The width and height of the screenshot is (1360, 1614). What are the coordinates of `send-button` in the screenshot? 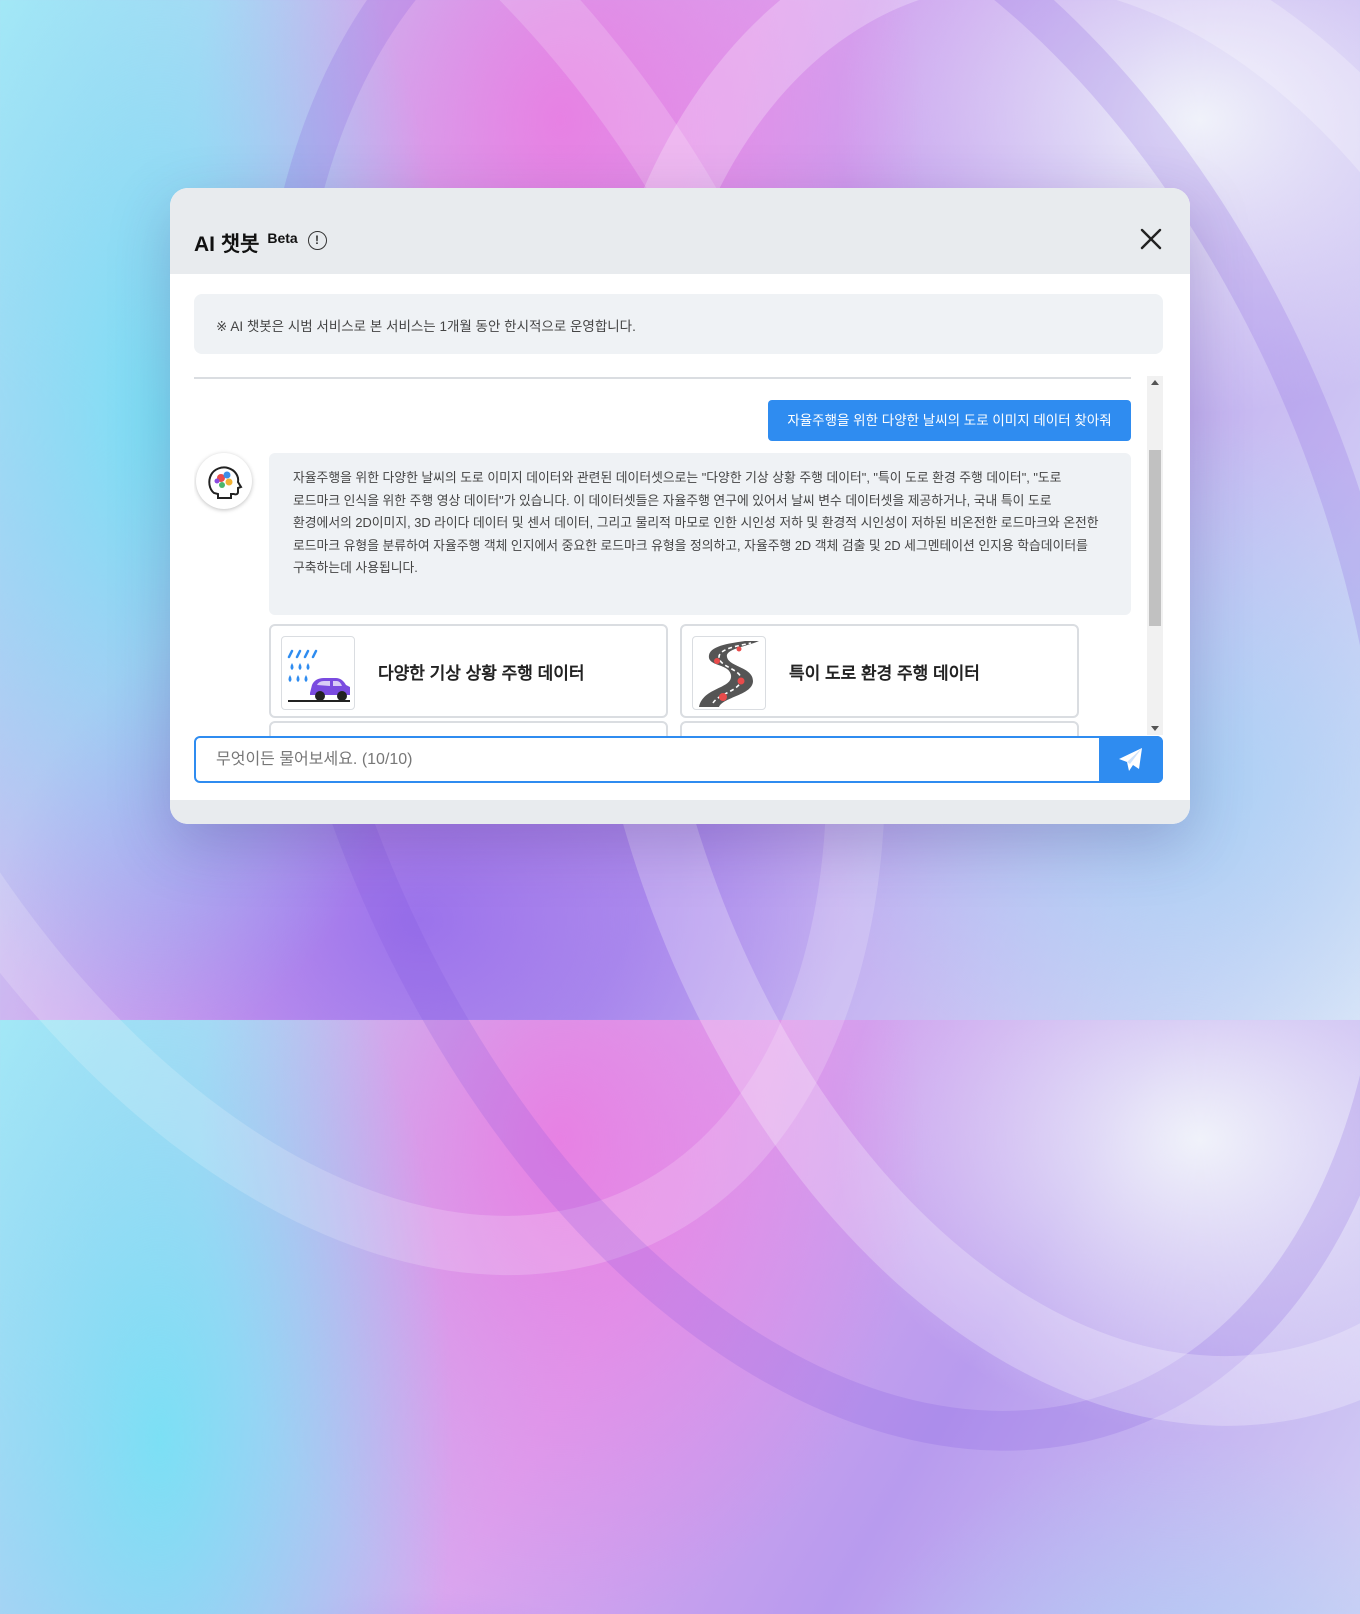 It's located at (1131, 759).